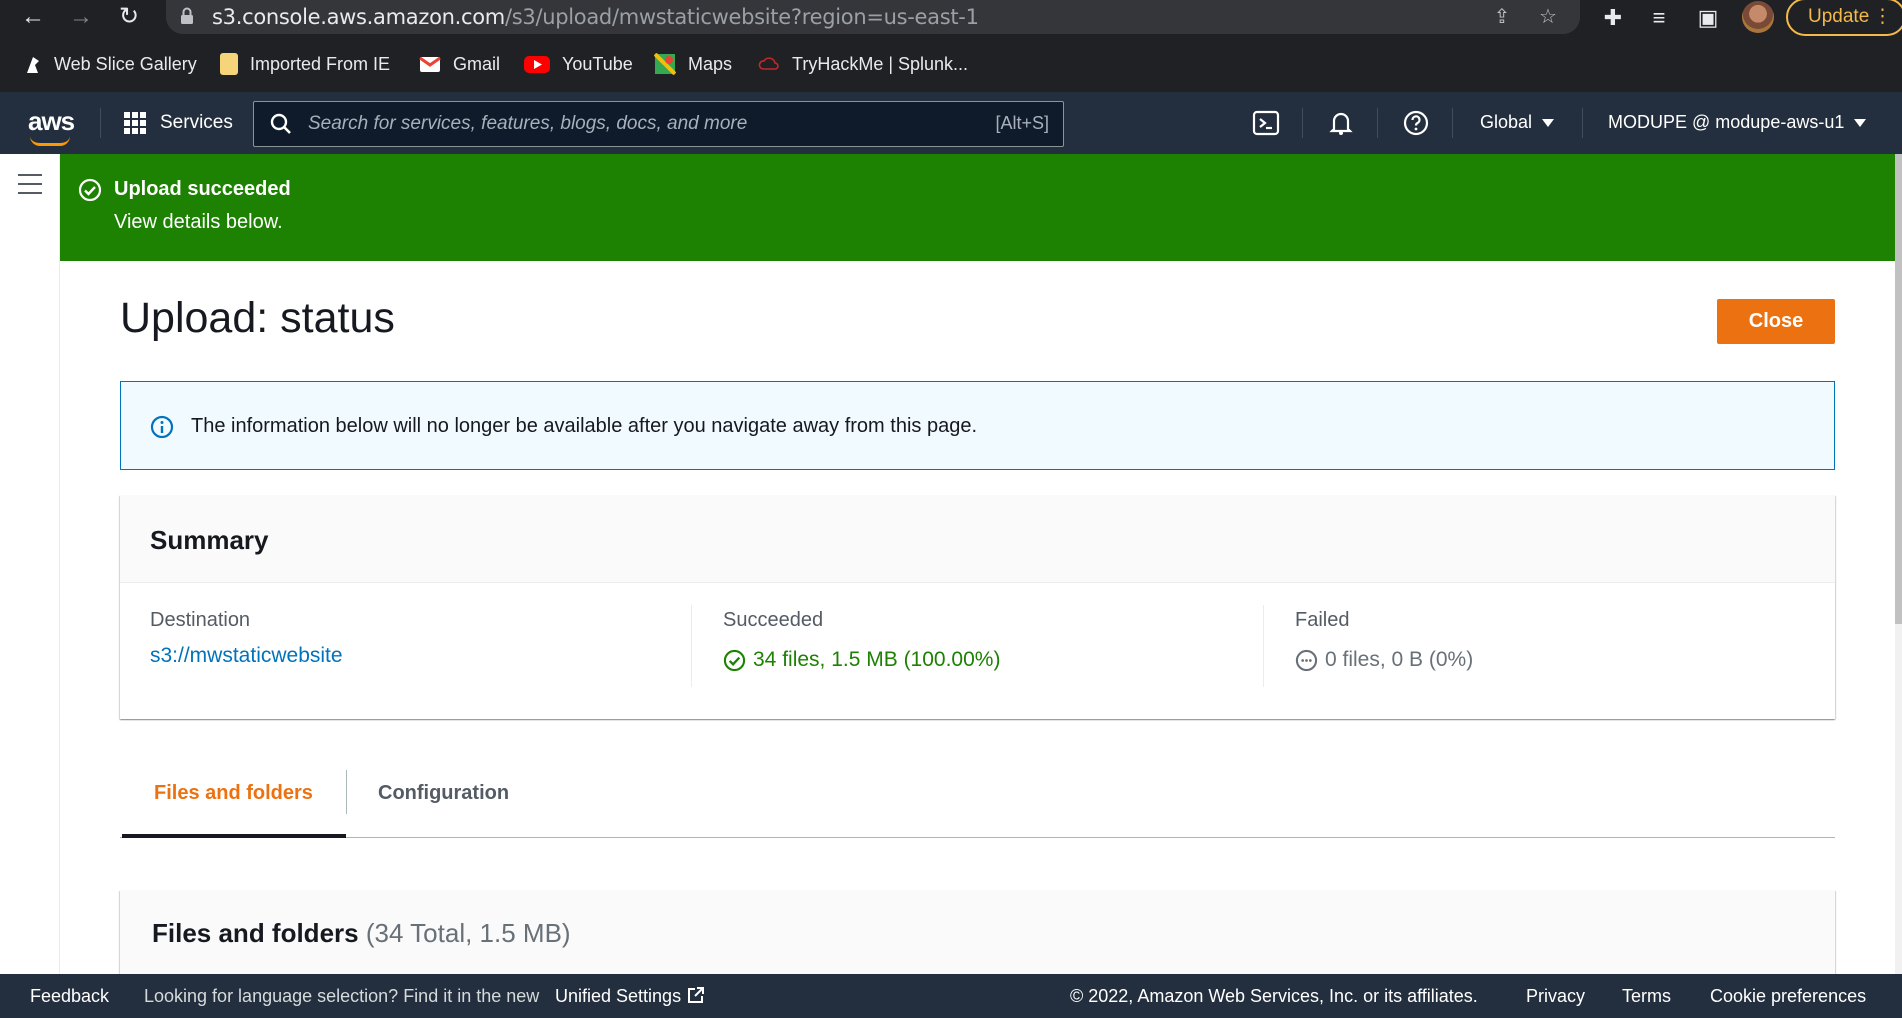 The width and height of the screenshot is (1902, 1018). I want to click on page-scrollbar, so click(1898, 564).